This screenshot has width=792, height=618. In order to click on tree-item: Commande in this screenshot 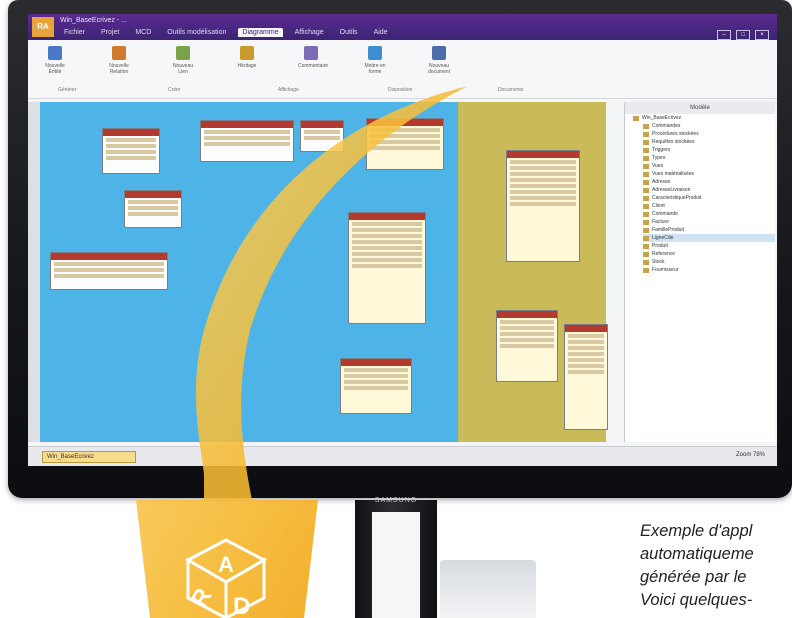, I will do `click(709, 214)`.